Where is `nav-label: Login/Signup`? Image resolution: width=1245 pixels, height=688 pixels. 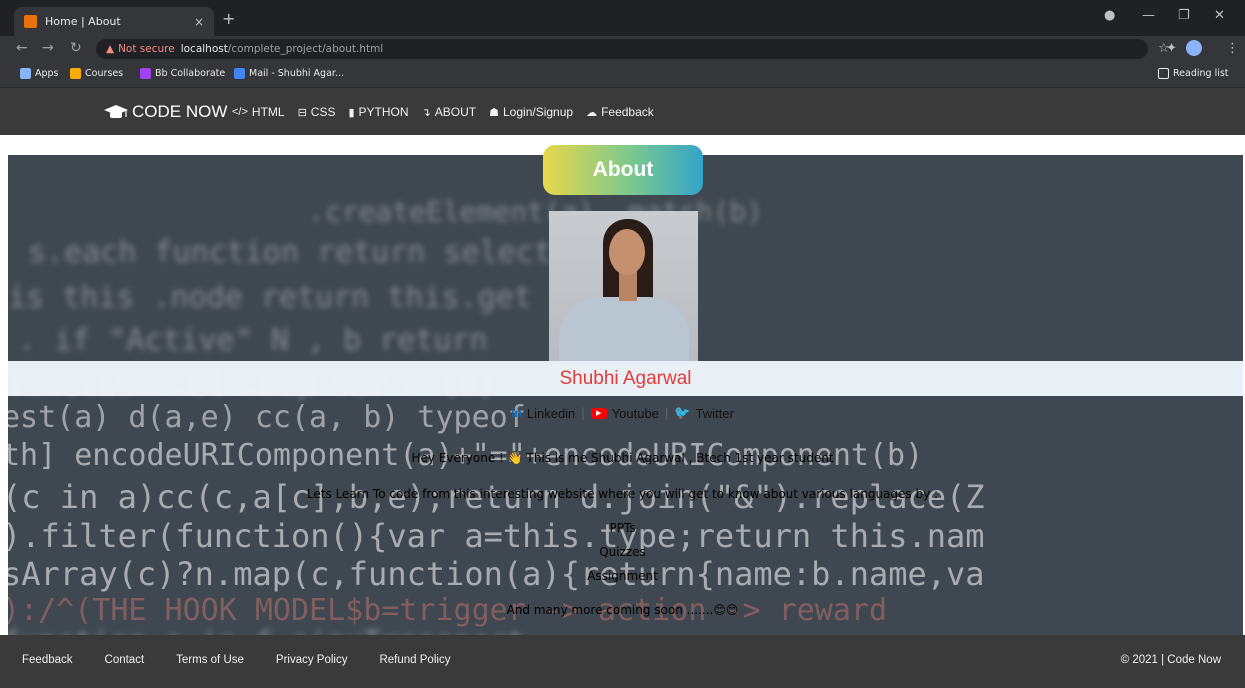 nav-label: Login/Signup is located at coordinates (538, 112).